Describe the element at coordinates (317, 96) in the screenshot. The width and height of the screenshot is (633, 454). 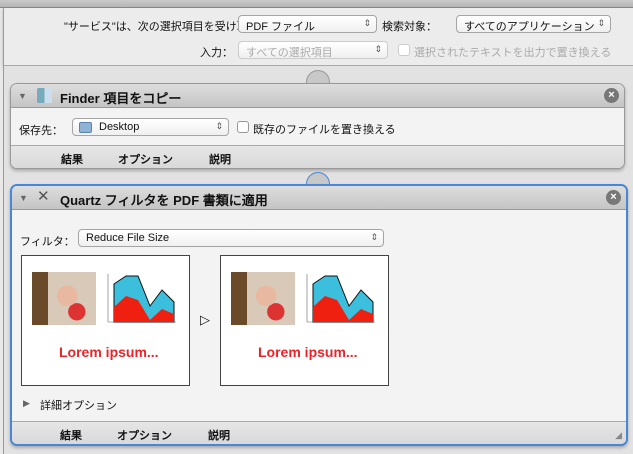
I see `action-header: ▼ Finder 項目をコピー ×` at that location.